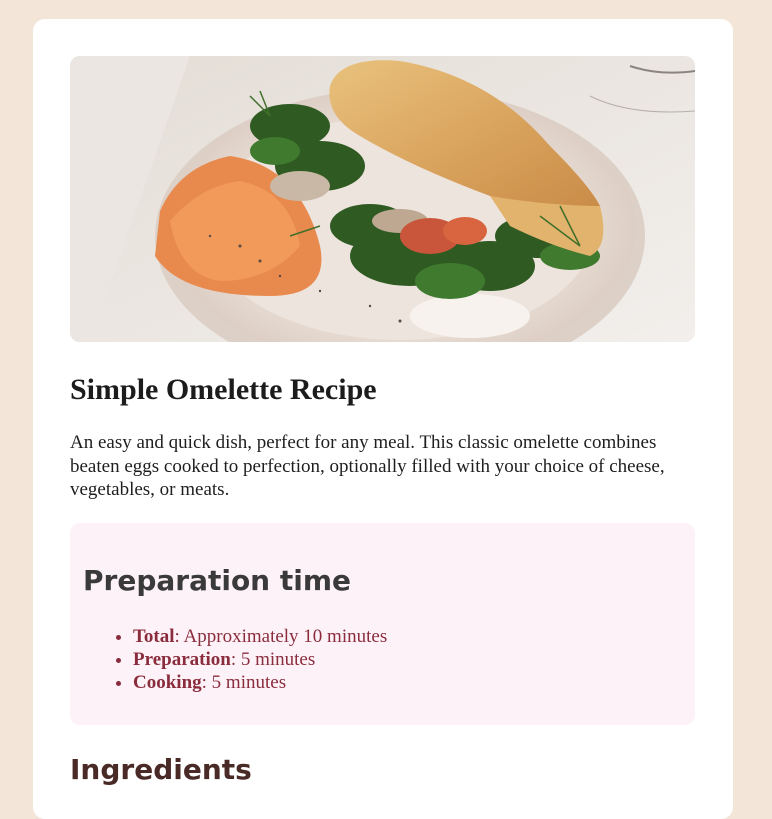  Describe the element at coordinates (217, 580) in the screenshot. I see `preparation-heading: Preparation time` at that location.